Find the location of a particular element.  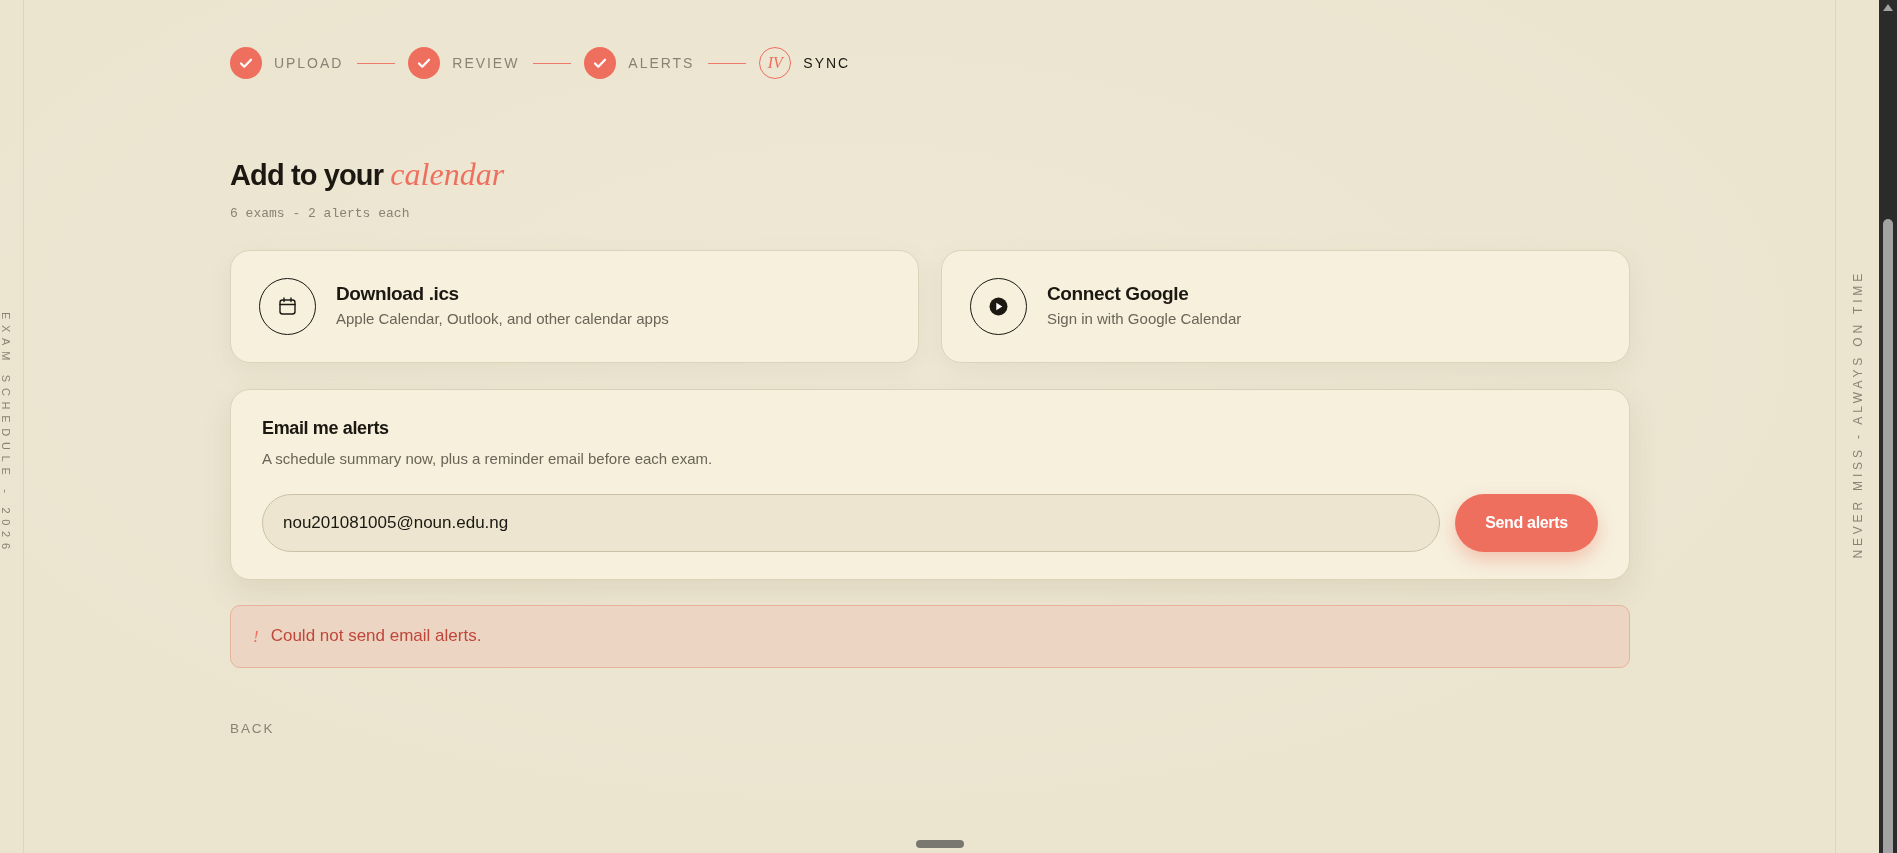

option-description: Sign in with Google Calendar is located at coordinates (1144, 319).